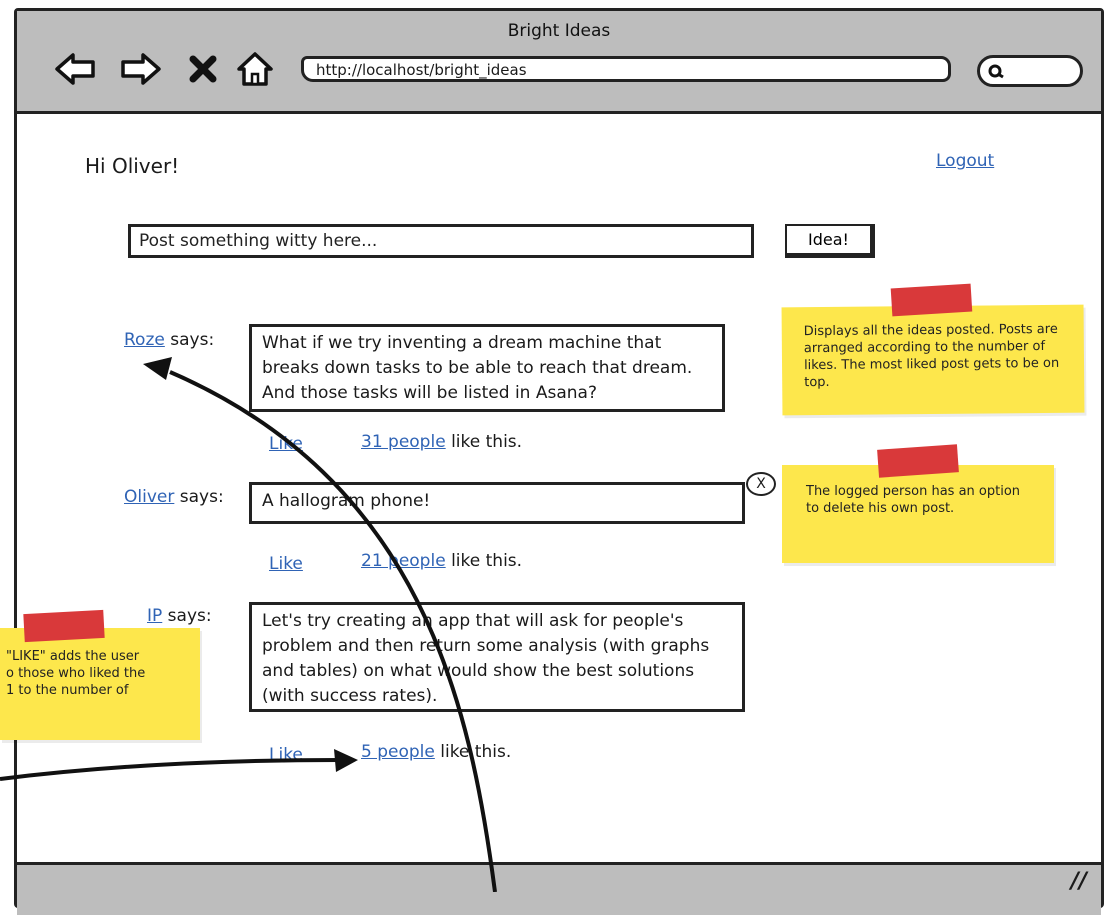 Image resolution: width=1110 pixels, height=915 pixels. Describe the element at coordinates (559, 31) in the screenshot. I see `window-title: Bright Ideas` at that location.